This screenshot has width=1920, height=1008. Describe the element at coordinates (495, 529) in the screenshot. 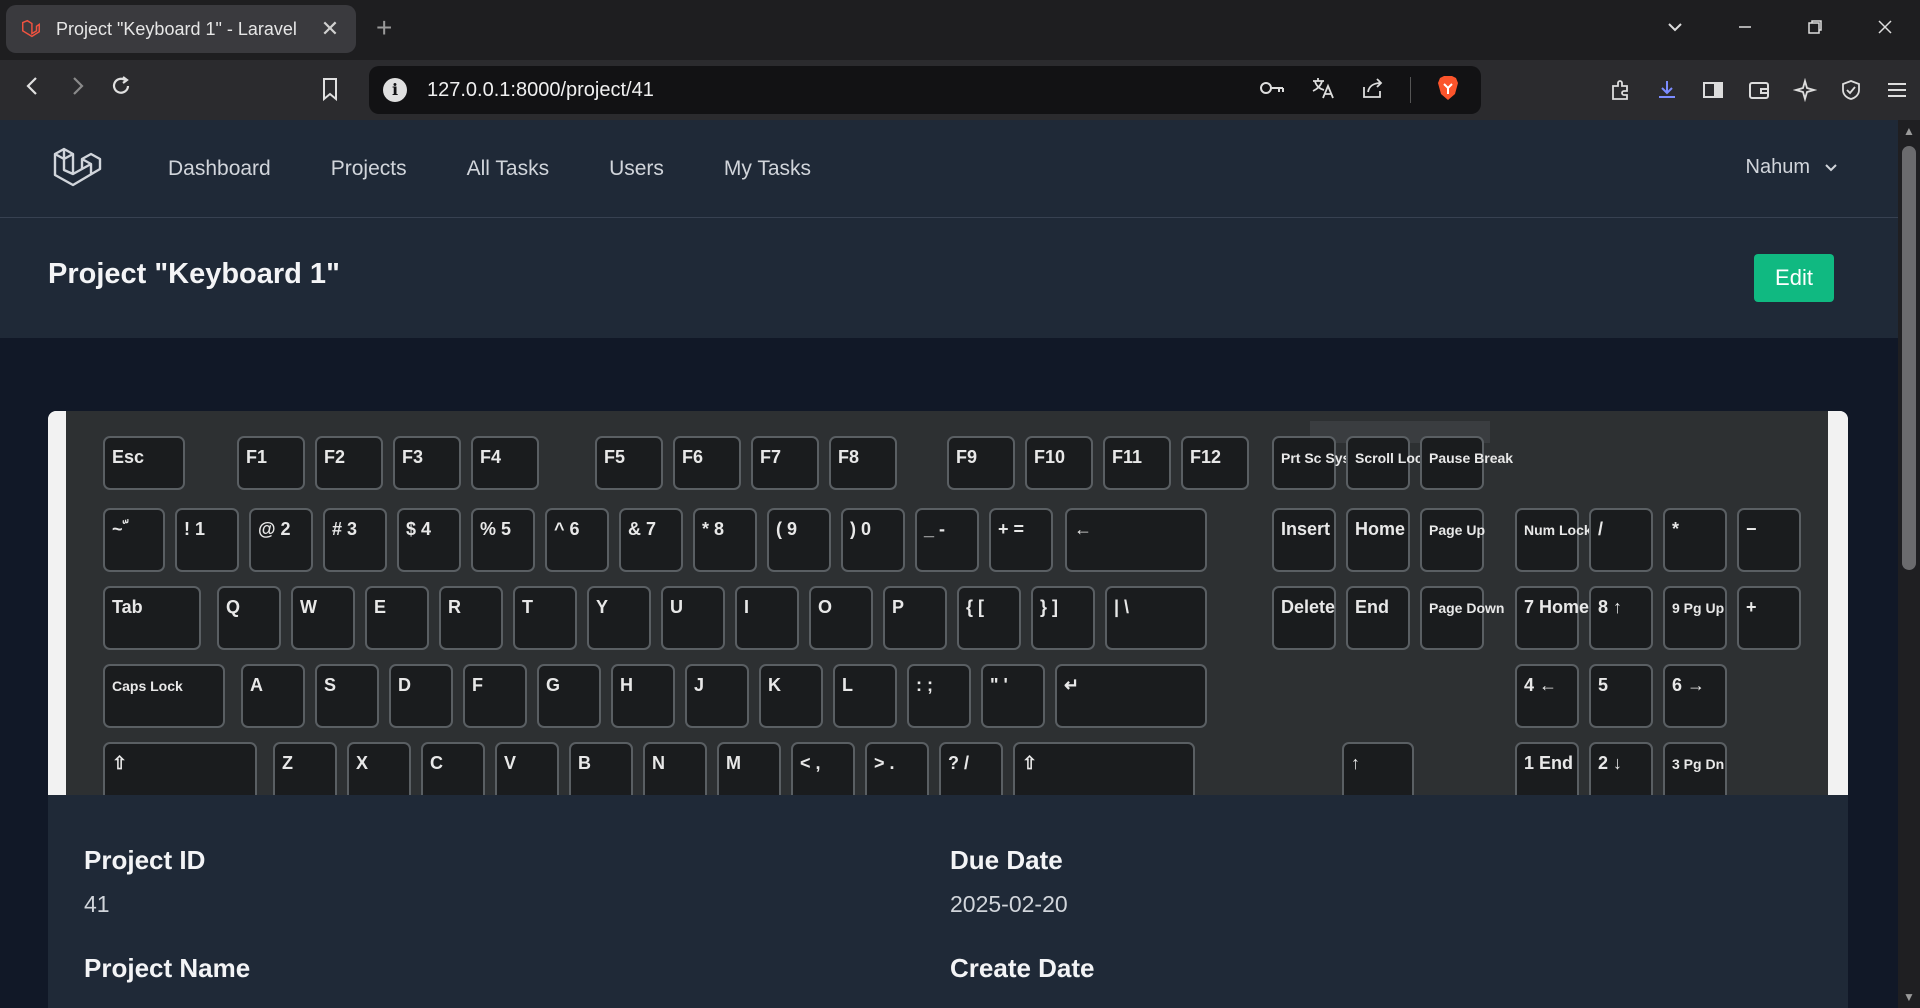

I see `keyboard-key-label: % 5` at that location.